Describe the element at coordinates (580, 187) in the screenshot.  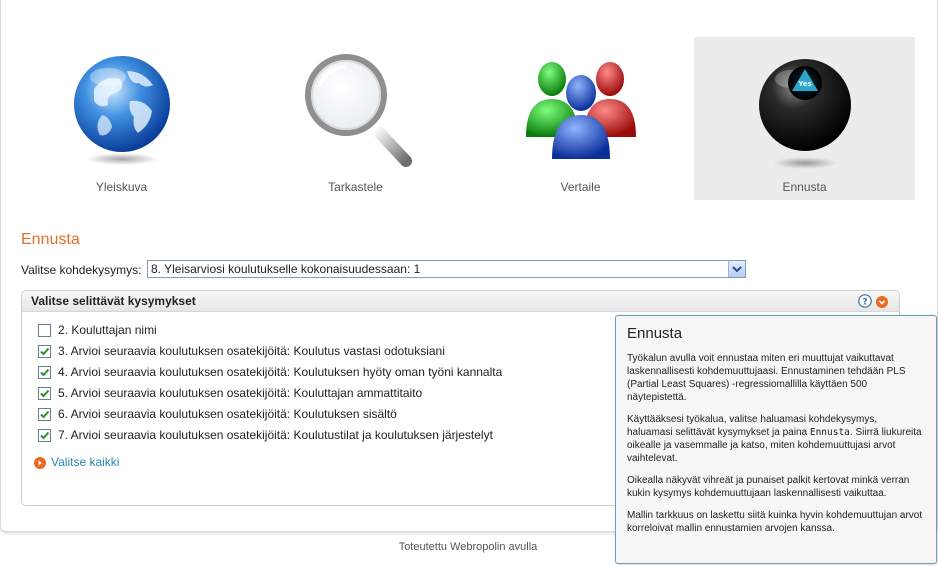
I see `nav-label-compare: Vertaile` at that location.